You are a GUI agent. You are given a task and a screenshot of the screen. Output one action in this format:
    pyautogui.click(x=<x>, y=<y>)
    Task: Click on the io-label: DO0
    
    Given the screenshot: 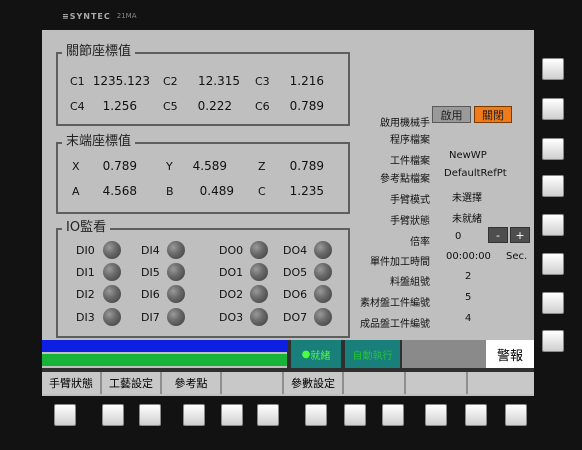 What is the action you would take?
    pyautogui.click(x=231, y=250)
    